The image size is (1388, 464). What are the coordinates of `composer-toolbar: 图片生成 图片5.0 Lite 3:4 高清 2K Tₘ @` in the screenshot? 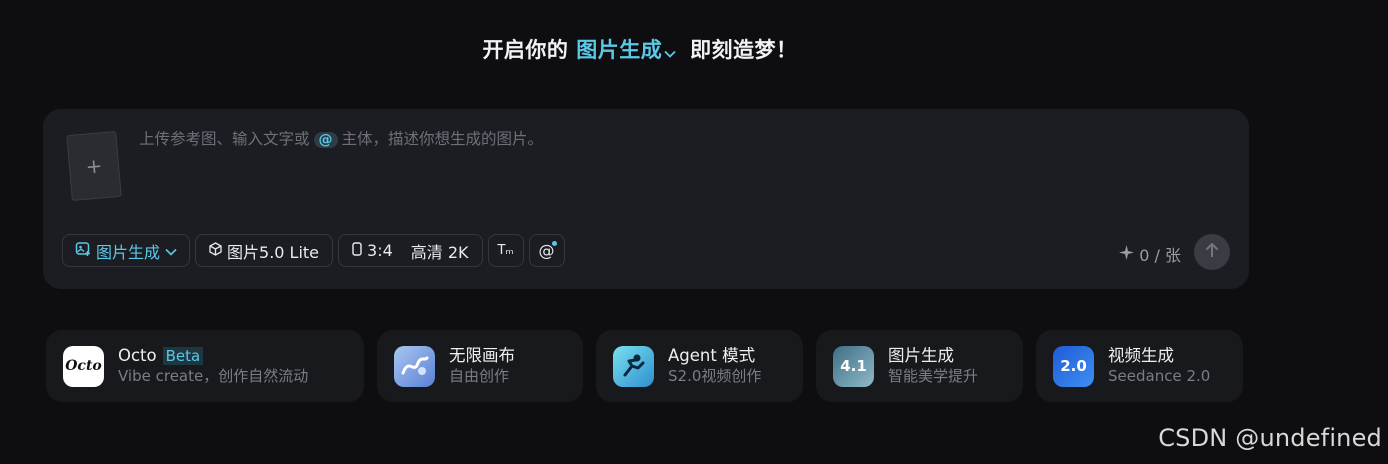 It's located at (313, 250).